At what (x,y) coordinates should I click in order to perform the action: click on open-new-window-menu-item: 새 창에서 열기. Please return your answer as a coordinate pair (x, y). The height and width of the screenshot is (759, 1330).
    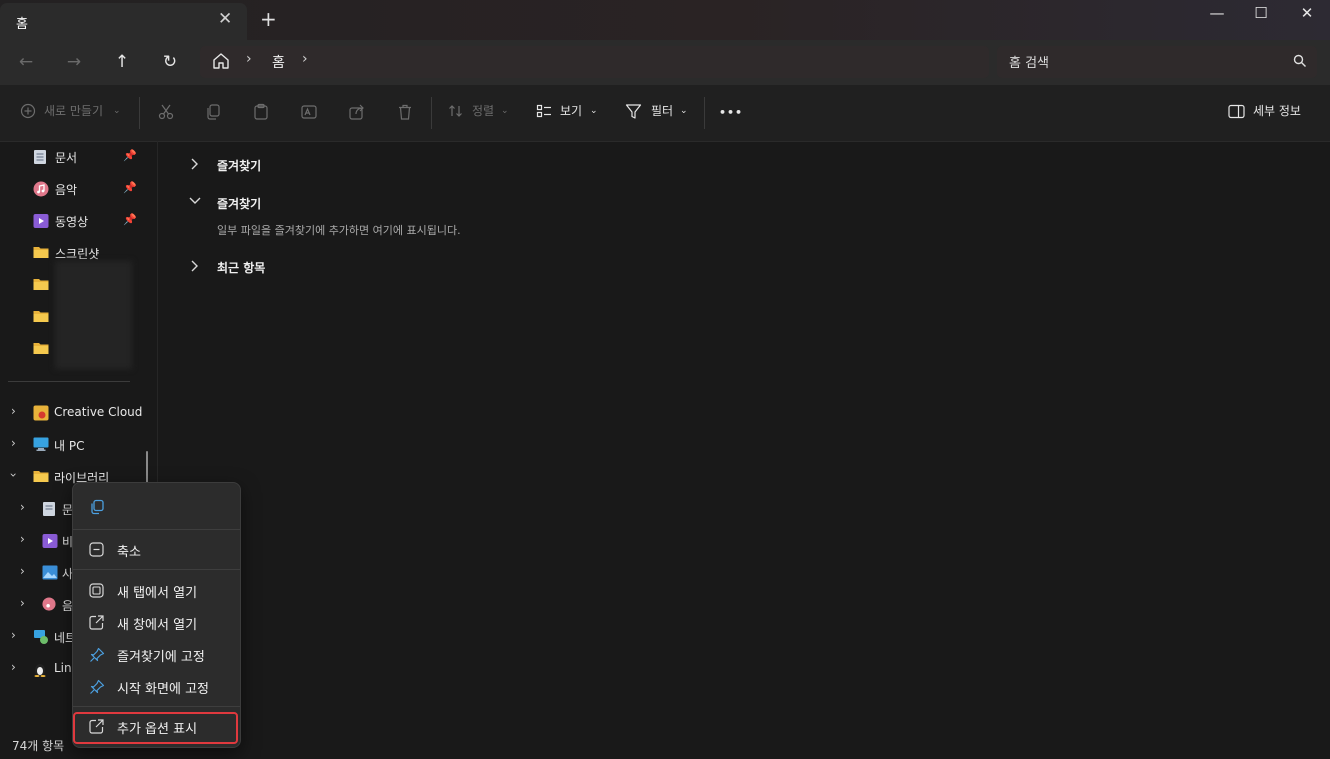
    Looking at the image, I should click on (156, 623).